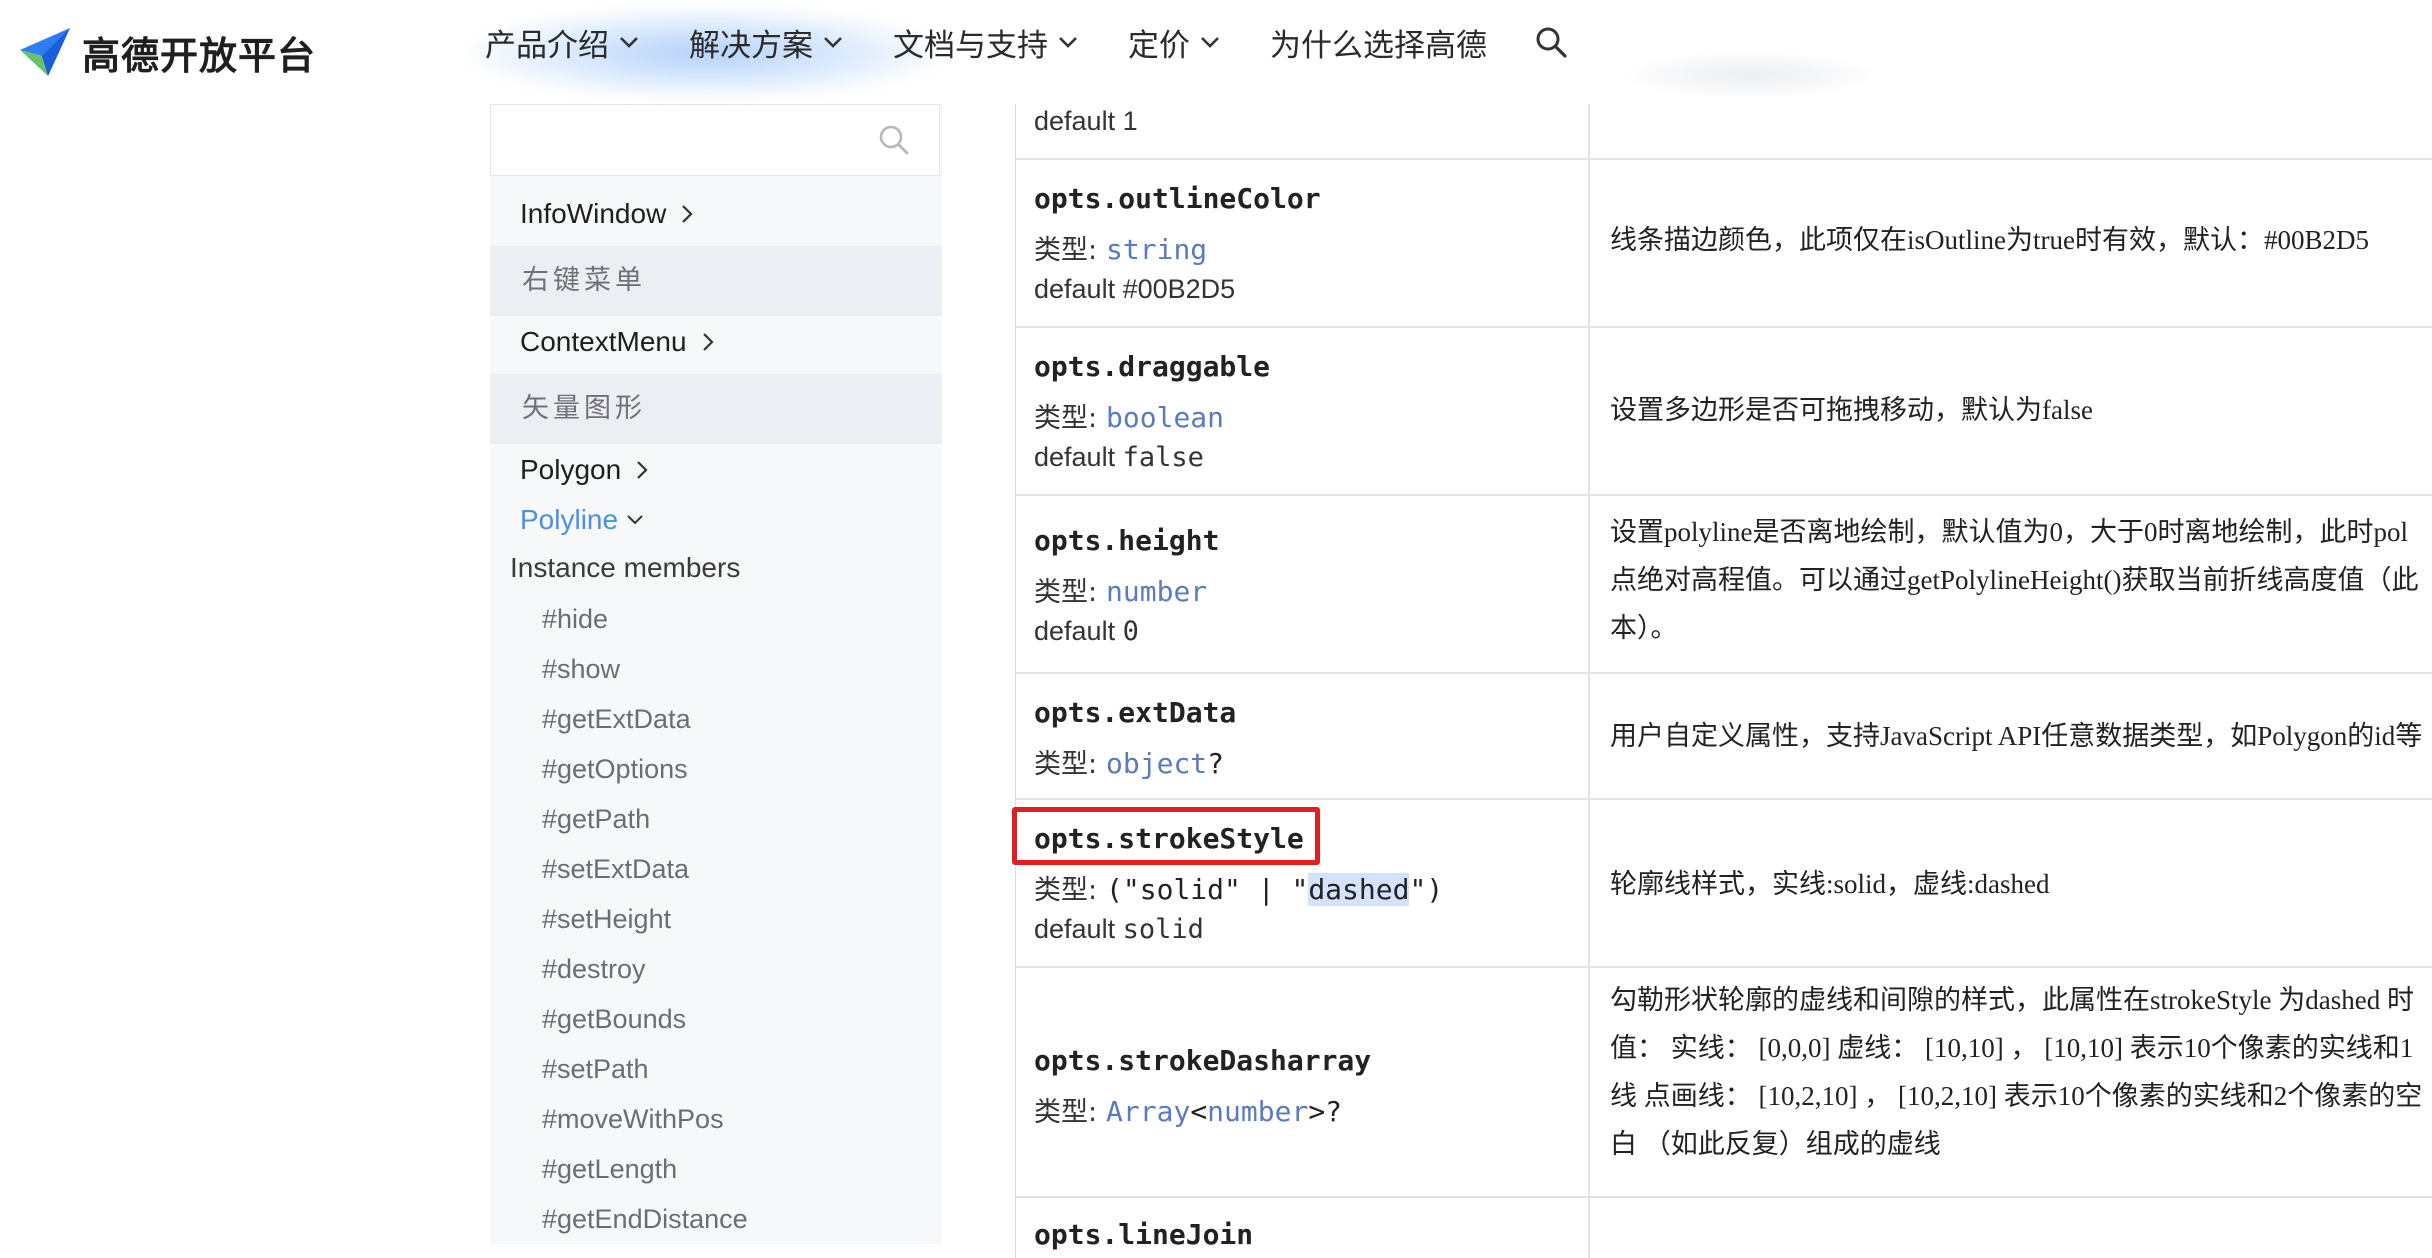 This screenshot has height=1258, width=2432. I want to click on sidebar-member-item: #getBounds, so click(614, 1019).